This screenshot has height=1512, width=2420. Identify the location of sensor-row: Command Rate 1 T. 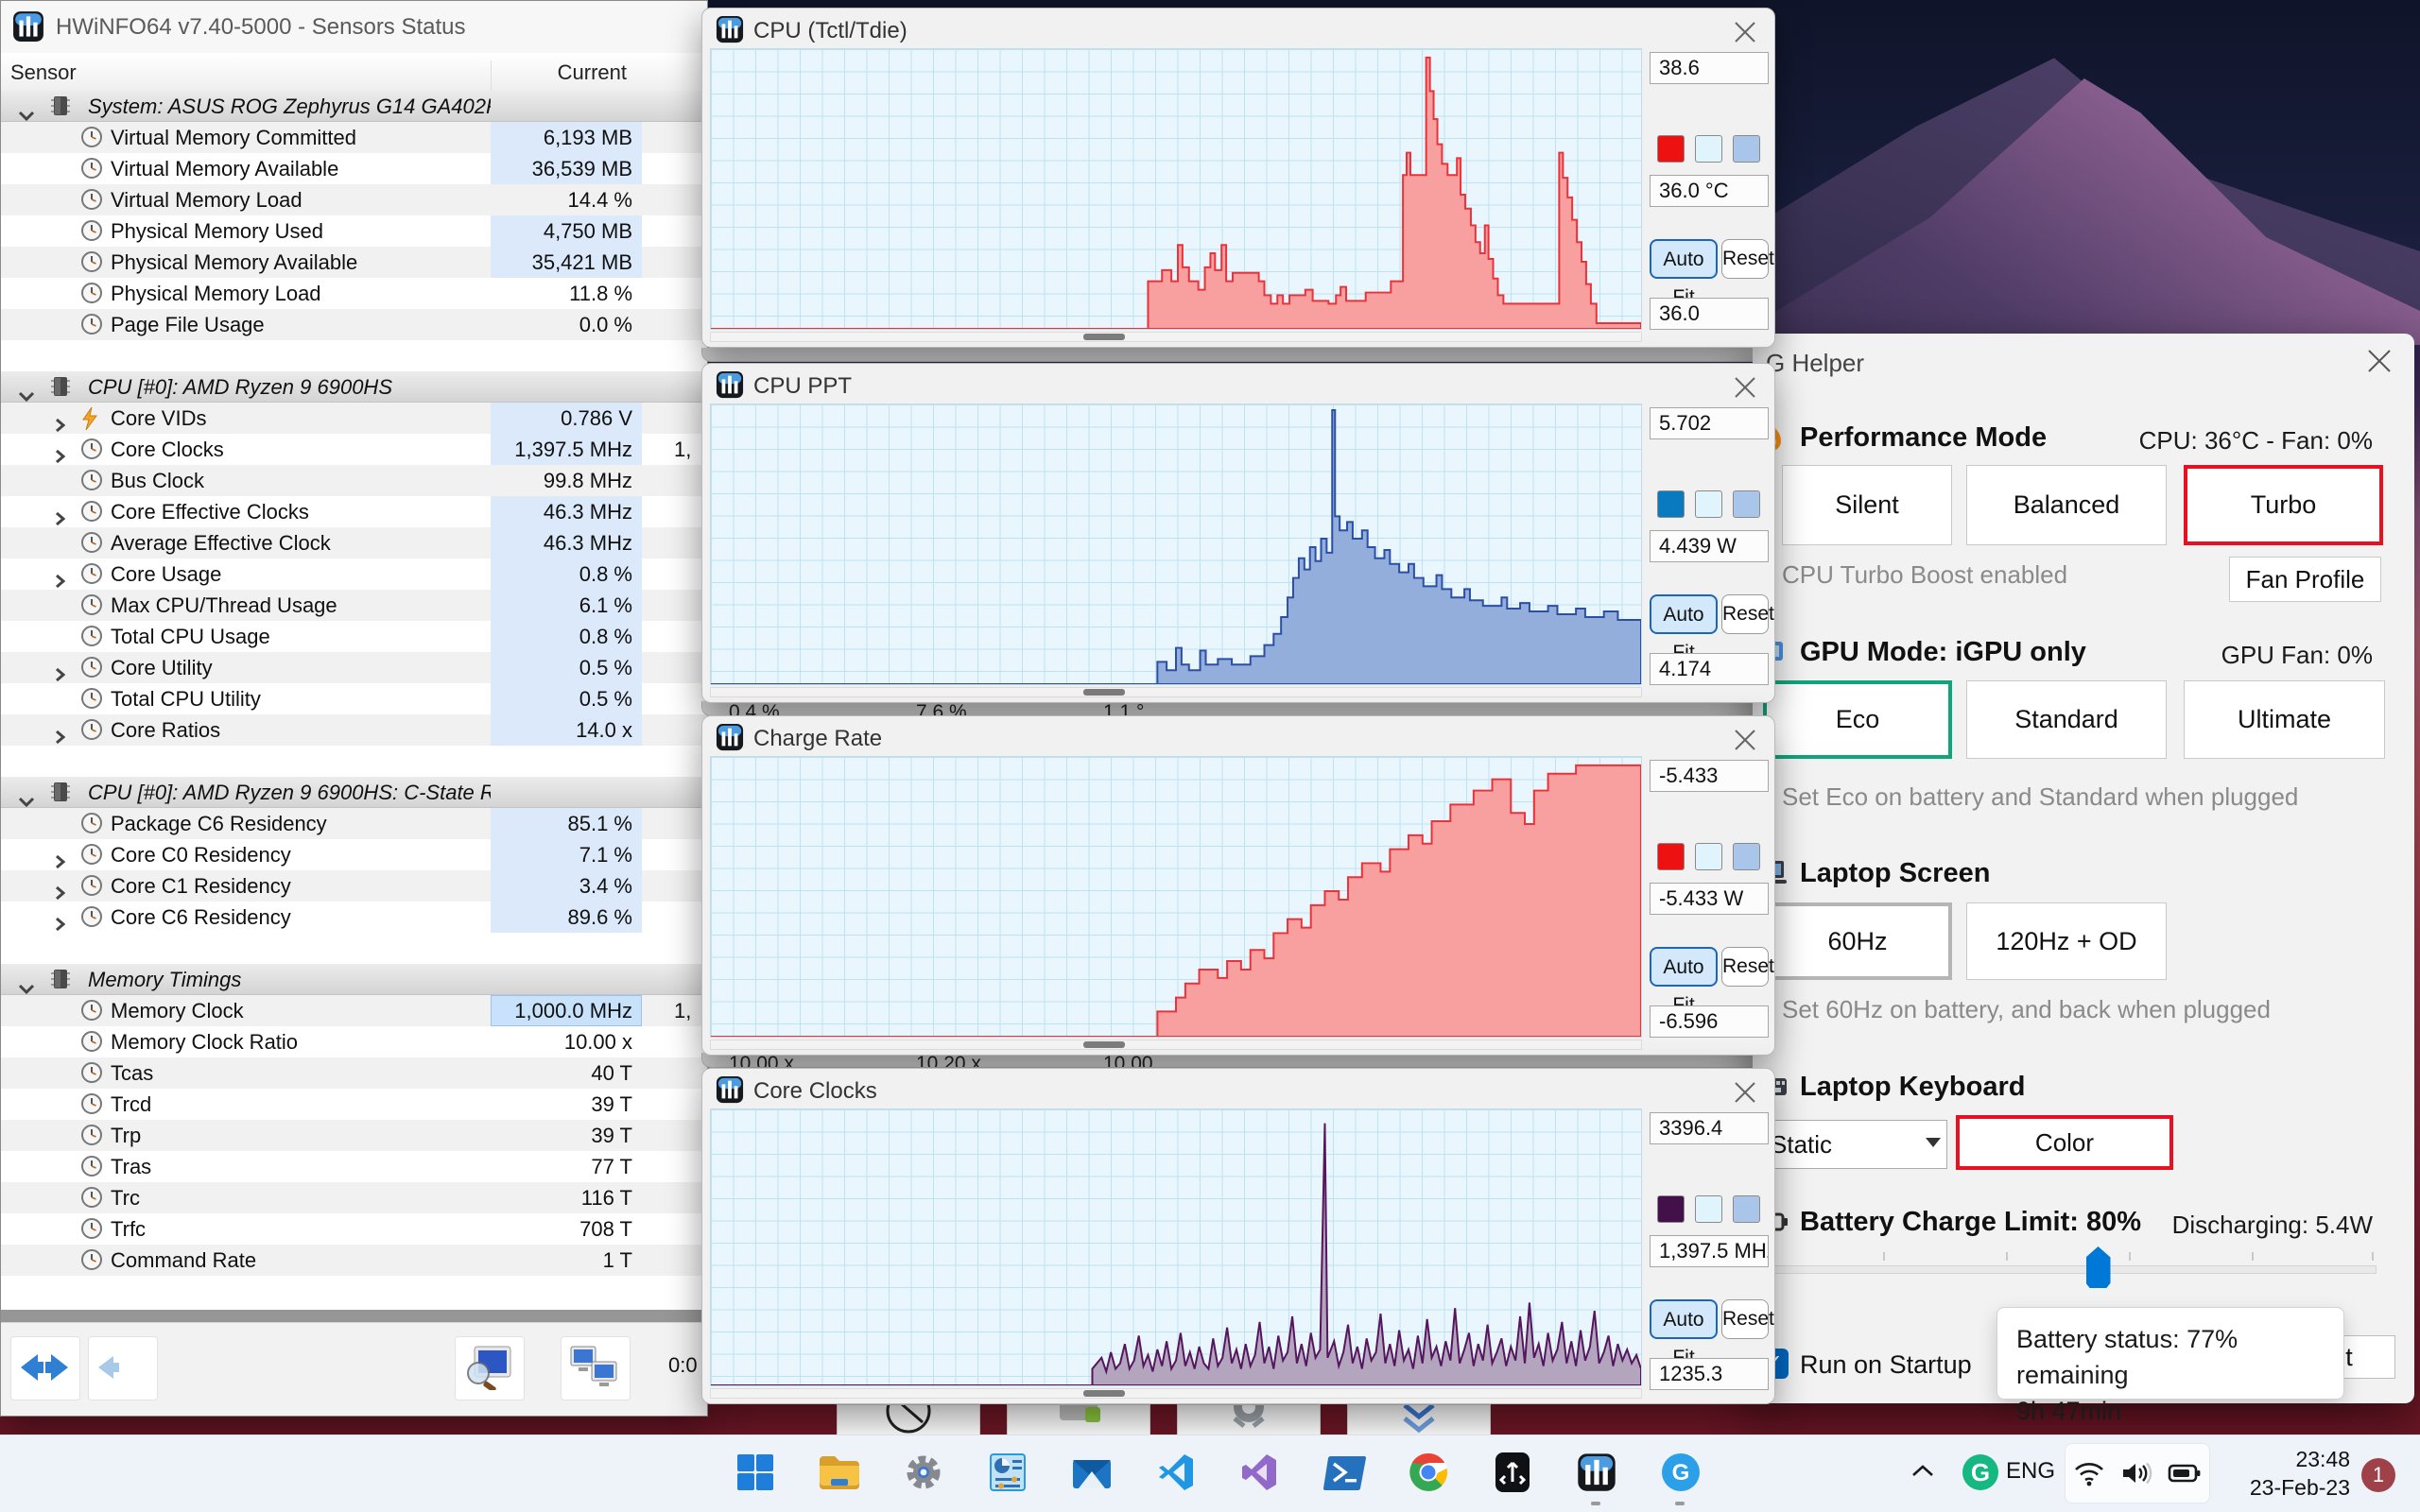
(354, 1260).